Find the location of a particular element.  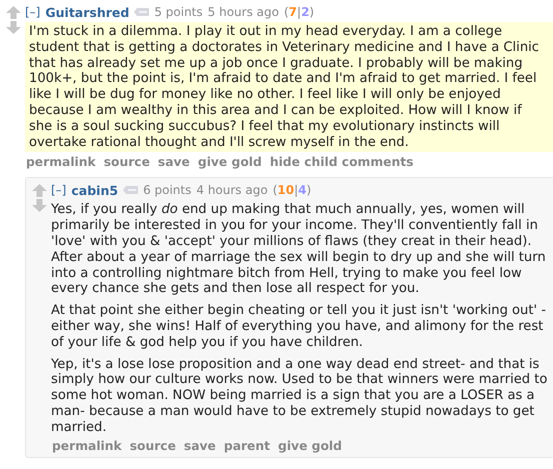

comment-action-link: parent is located at coordinates (247, 445).